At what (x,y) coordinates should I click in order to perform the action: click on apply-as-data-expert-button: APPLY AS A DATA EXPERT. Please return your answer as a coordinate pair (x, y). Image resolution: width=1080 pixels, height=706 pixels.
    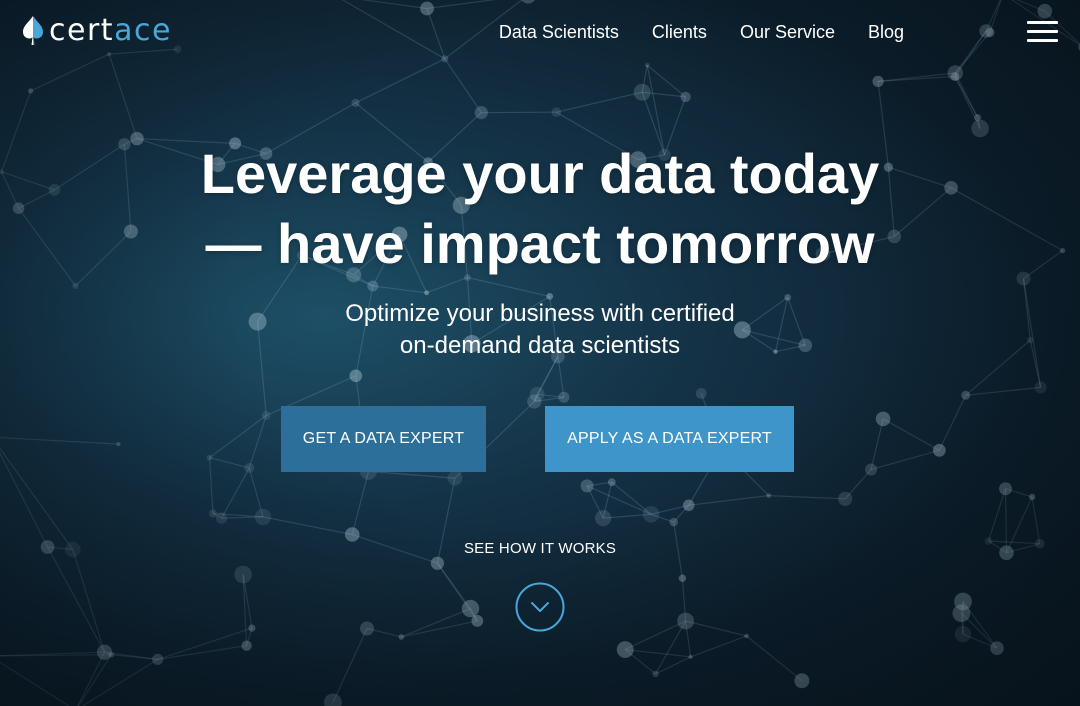
    Looking at the image, I should click on (669, 439).